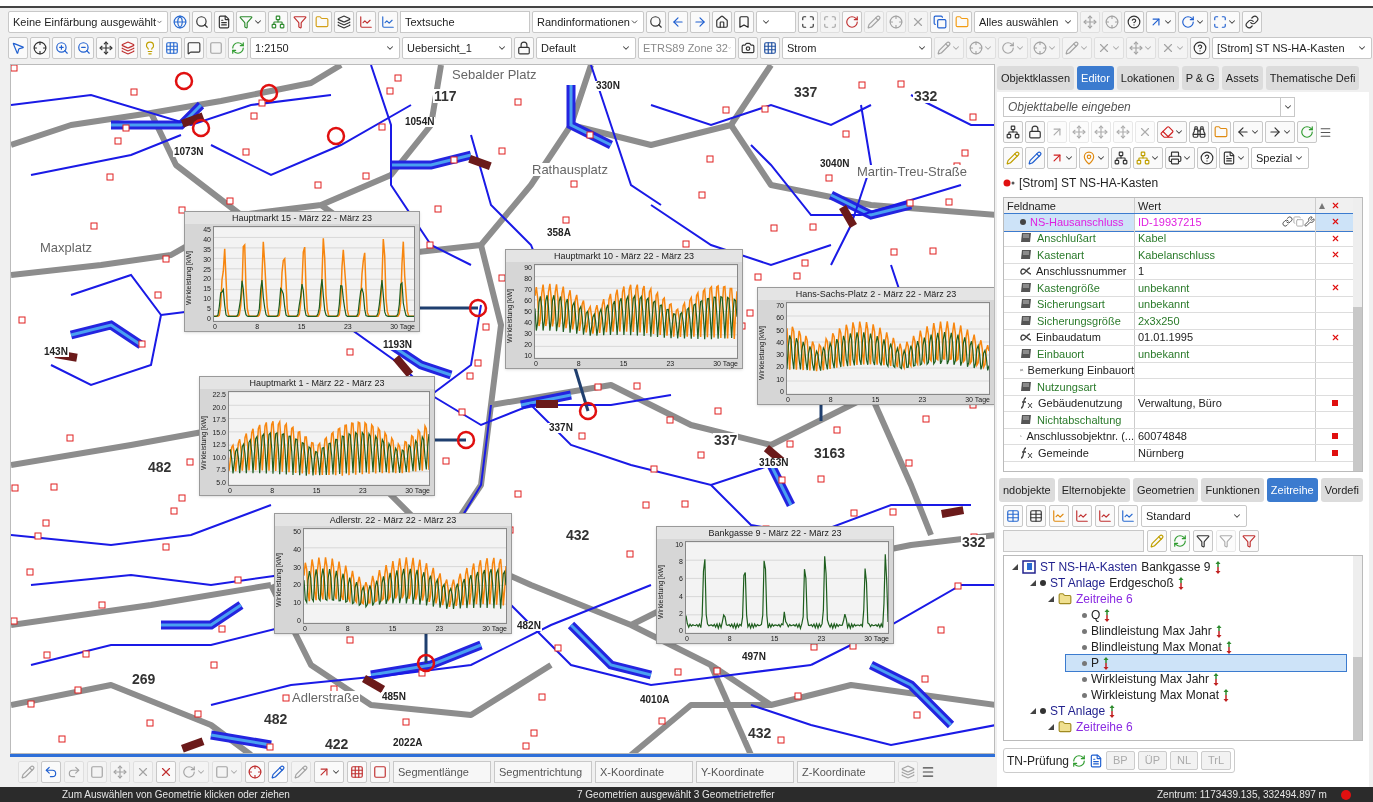  I want to click on chart-title: Adlerstr. 22 - März 22 - März 23, so click(393, 520).